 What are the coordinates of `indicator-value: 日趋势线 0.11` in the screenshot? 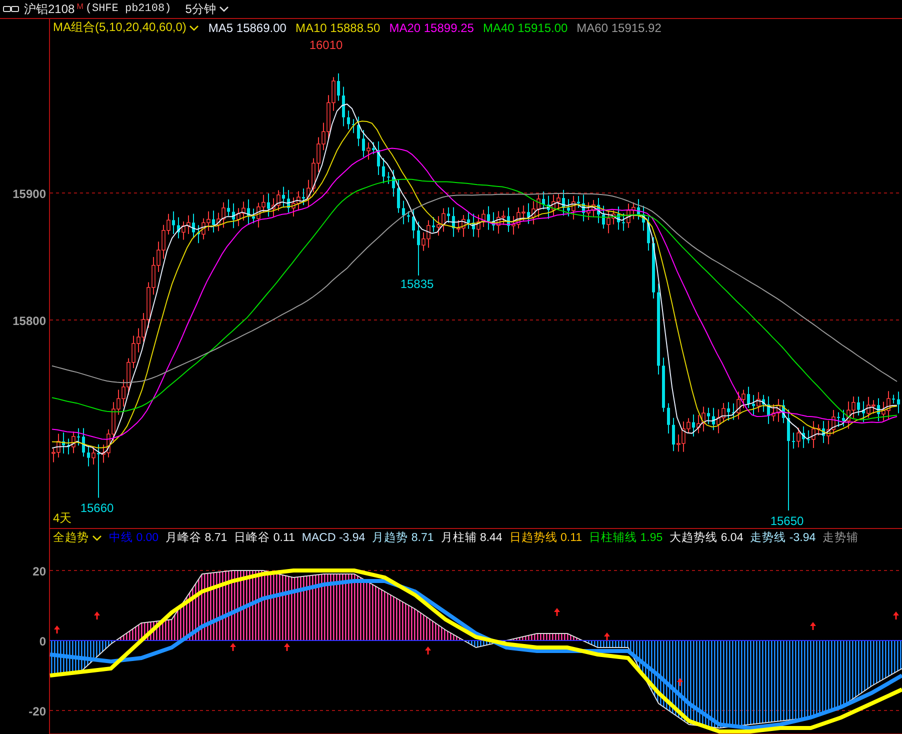 It's located at (545, 537).